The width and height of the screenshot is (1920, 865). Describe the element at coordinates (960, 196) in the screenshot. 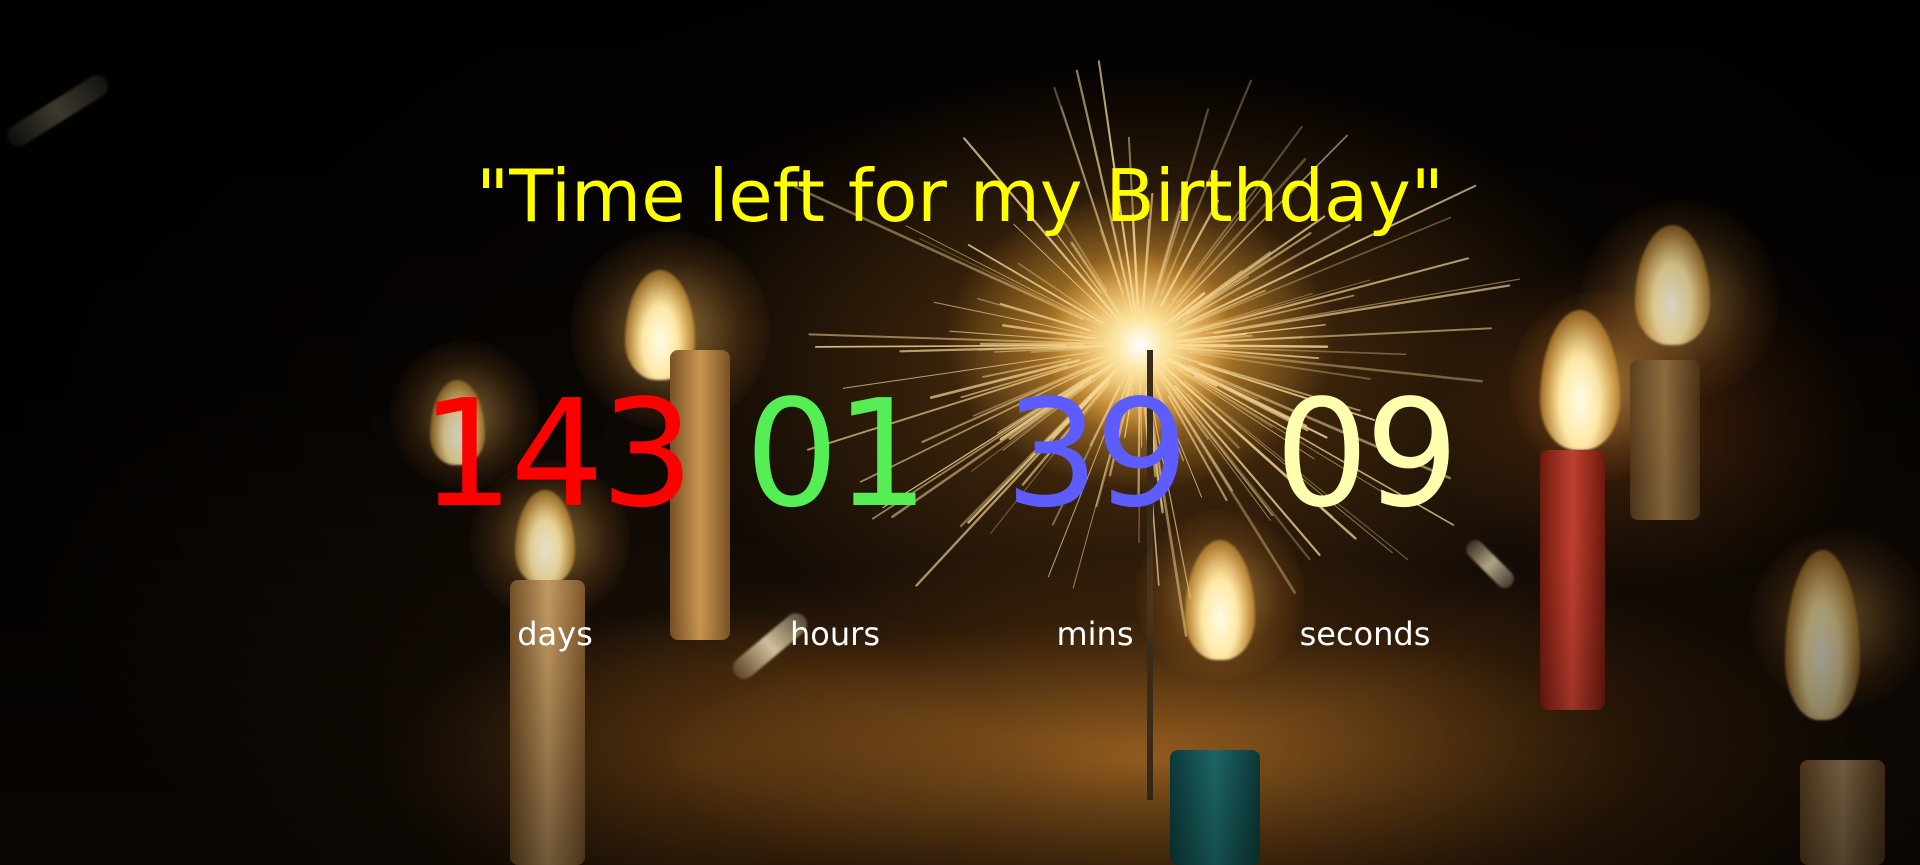

I see `page-title: "Time left for my Birthday"` at that location.